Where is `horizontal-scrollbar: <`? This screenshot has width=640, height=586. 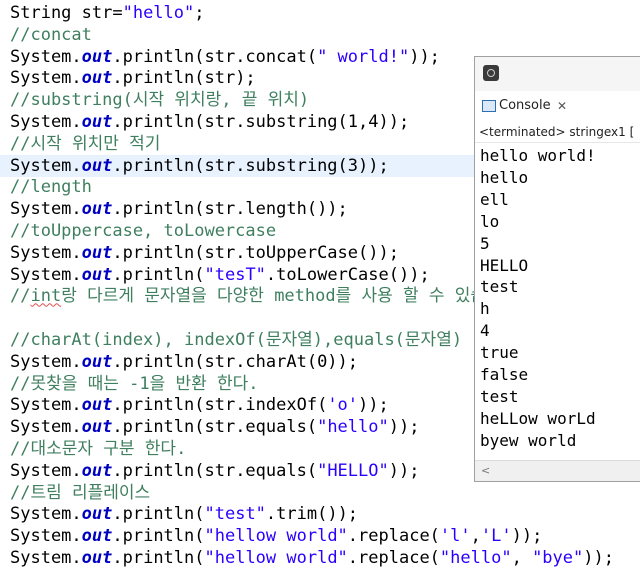
horizontal-scrollbar: < is located at coordinates (557, 470).